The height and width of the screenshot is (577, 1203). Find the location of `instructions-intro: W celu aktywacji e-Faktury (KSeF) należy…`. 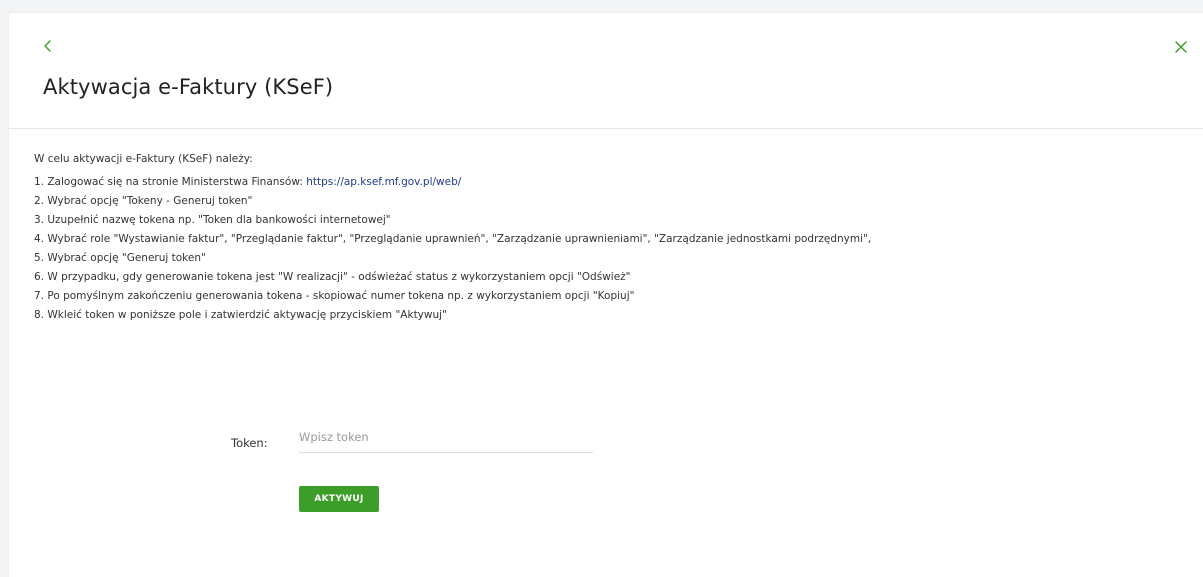

instructions-intro: W celu aktywacji e-Faktury (KSeF) należy… is located at coordinates (143, 159).